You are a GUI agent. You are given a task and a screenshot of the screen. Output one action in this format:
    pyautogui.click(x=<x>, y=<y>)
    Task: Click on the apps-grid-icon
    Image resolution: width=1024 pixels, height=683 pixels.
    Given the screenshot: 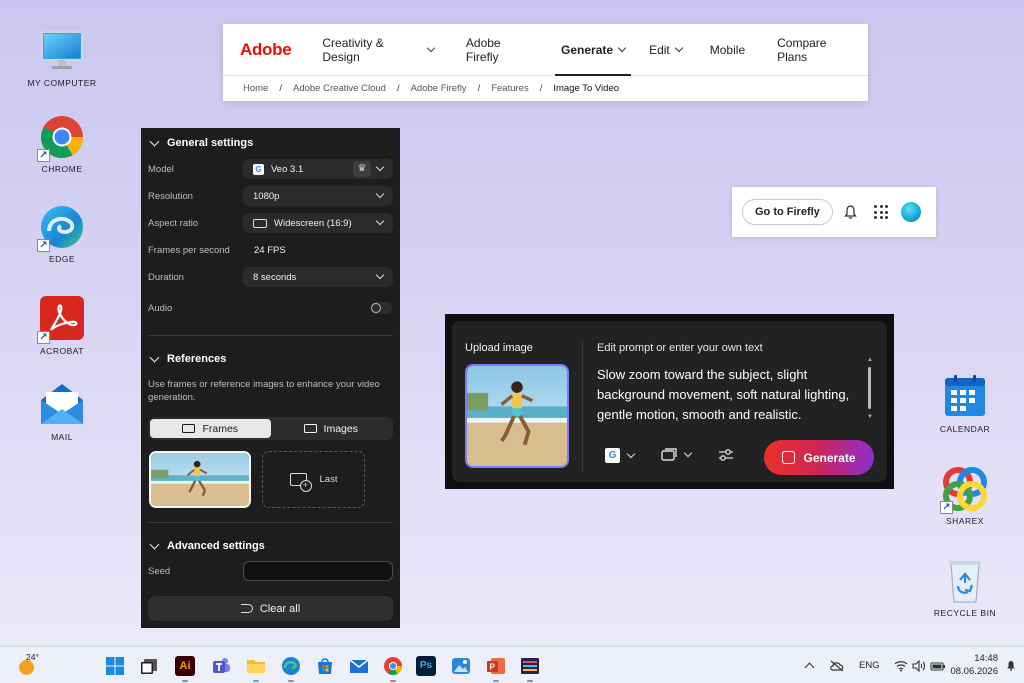 What is the action you would take?
    pyautogui.click(x=881, y=212)
    